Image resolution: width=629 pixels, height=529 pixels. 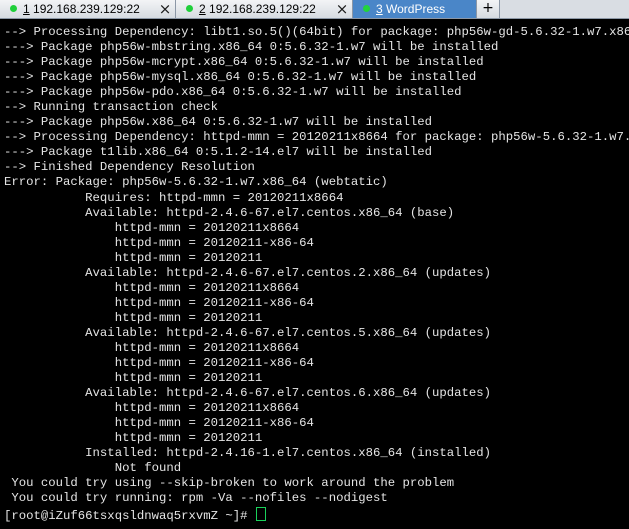 I want to click on close-tab-2-icon: ×, so click(x=342, y=9).